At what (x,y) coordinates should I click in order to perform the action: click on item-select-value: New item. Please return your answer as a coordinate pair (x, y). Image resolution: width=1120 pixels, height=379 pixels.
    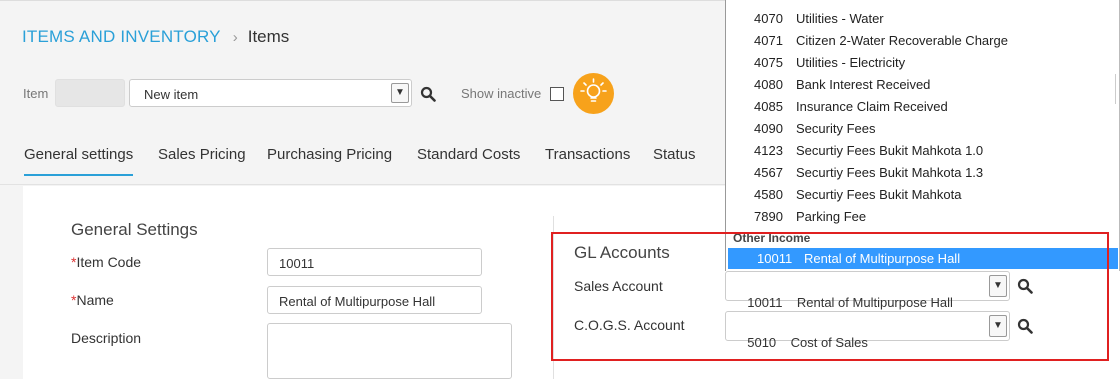
    Looking at the image, I should click on (171, 94).